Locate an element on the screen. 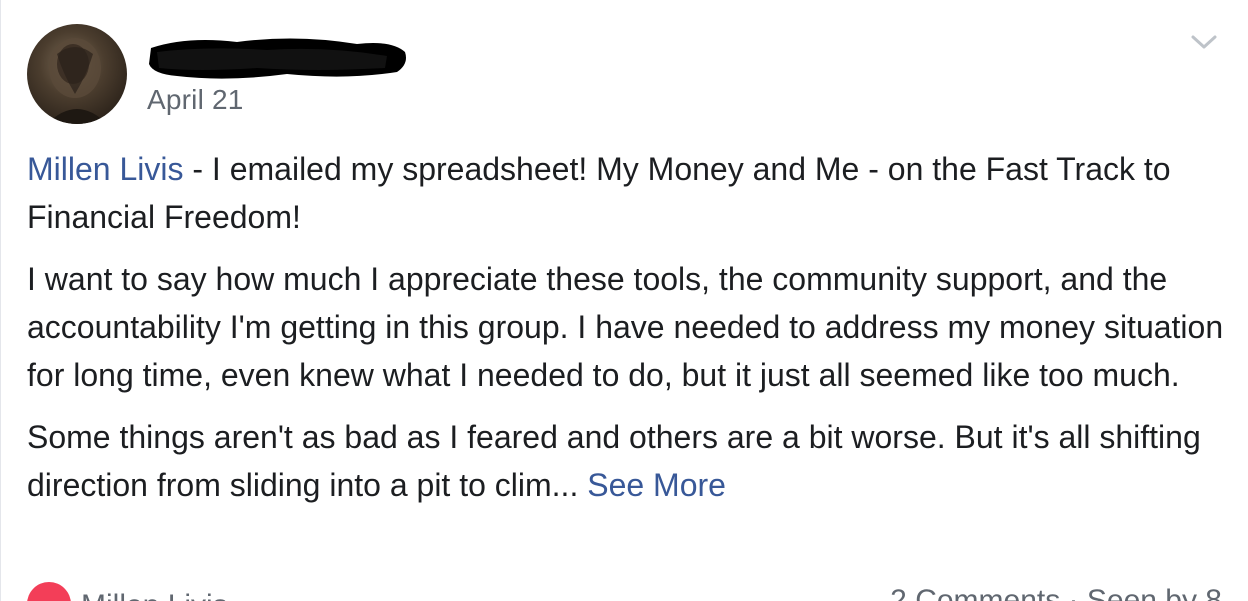  reactions-bar: Millen Livis 2 Comments · Seen by 8 is located at coordinates (624, 590).